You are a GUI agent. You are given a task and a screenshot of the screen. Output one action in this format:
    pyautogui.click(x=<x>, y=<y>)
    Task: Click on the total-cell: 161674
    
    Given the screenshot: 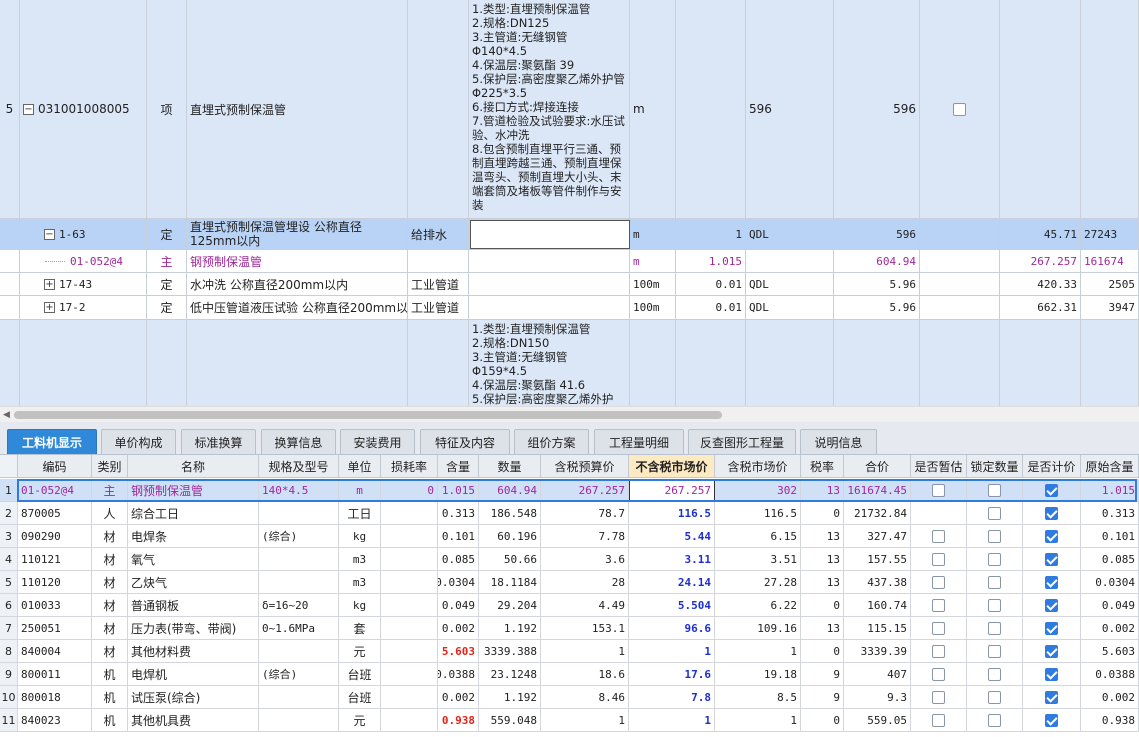 What is the action you would take?
    pyautogui.click(x=1110, y=261)
    